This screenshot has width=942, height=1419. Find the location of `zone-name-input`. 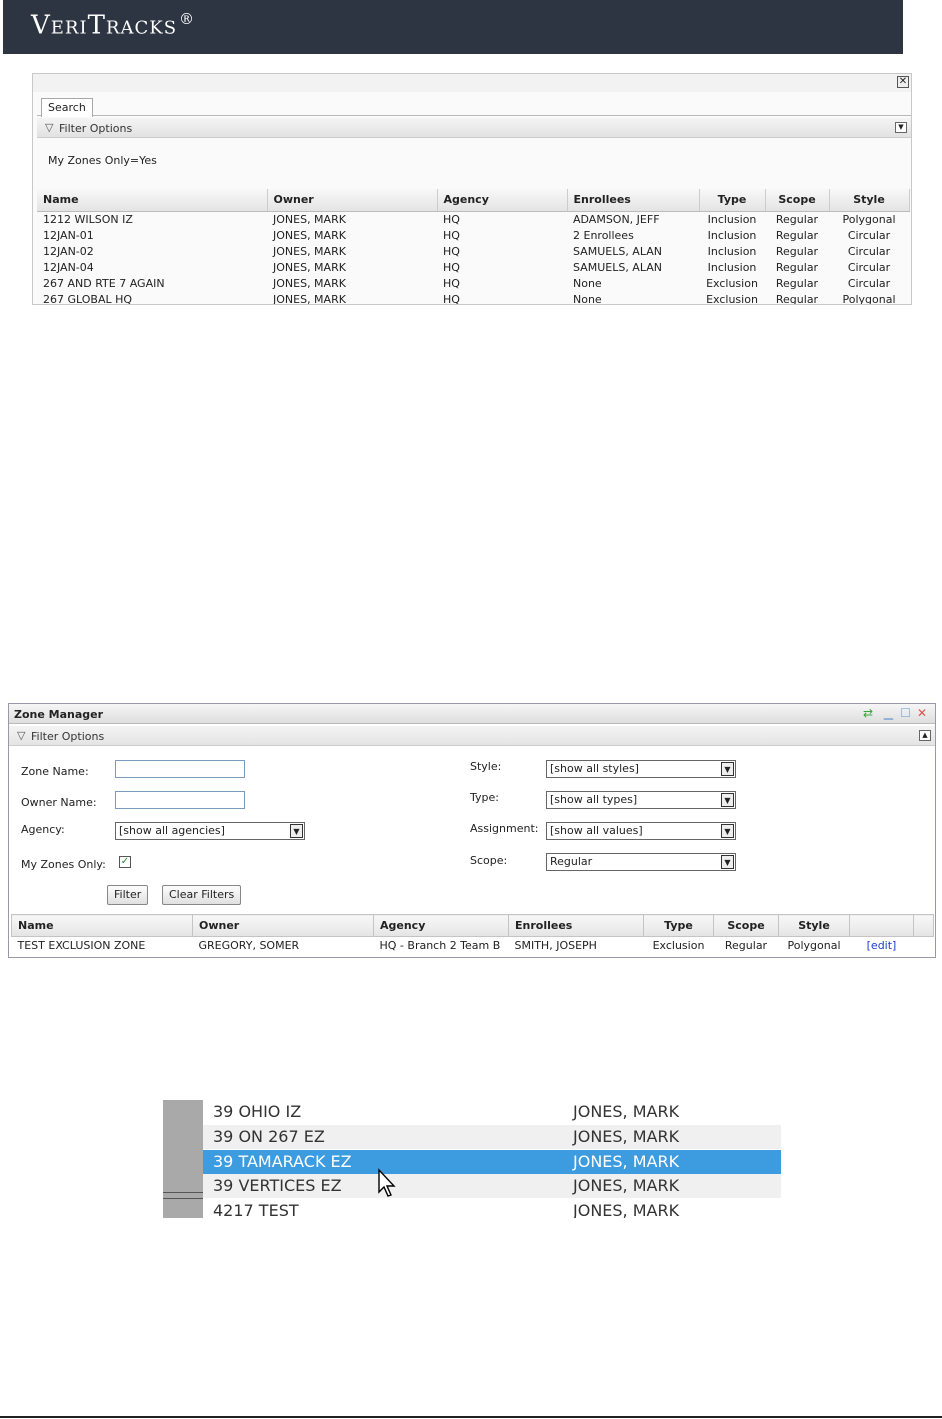

zone-name-input is located at coordinates (180, 769).